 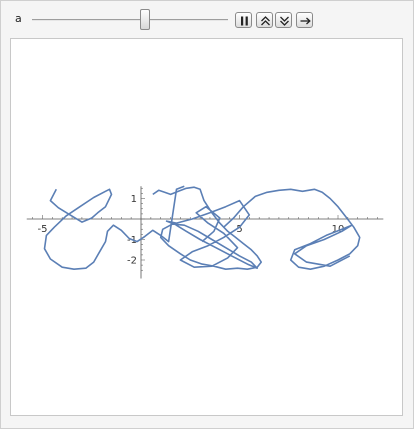 I want to click on direction-button, so click(x=304, y=20).